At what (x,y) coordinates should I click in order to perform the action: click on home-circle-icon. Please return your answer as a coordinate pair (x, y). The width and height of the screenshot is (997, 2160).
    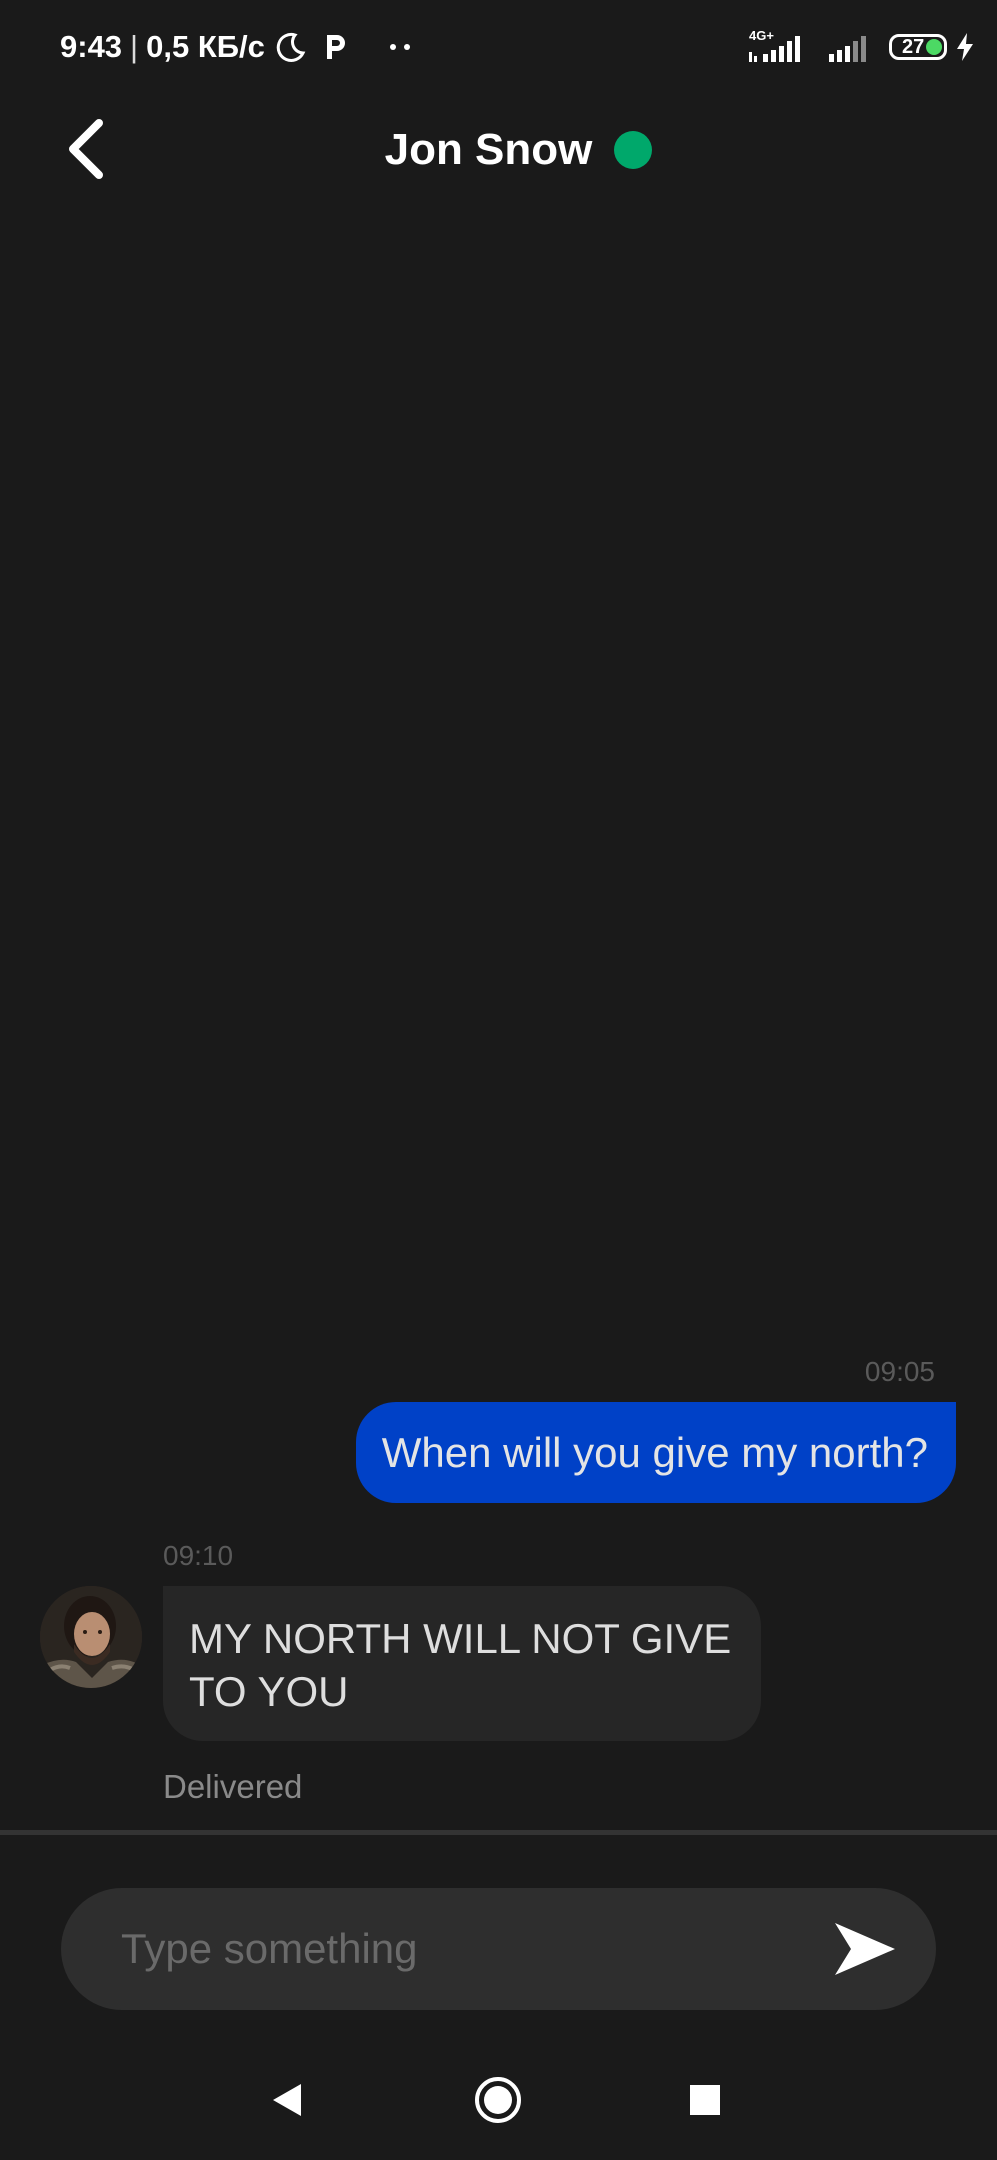
    Looking at the image, I should click on (498, 2100).